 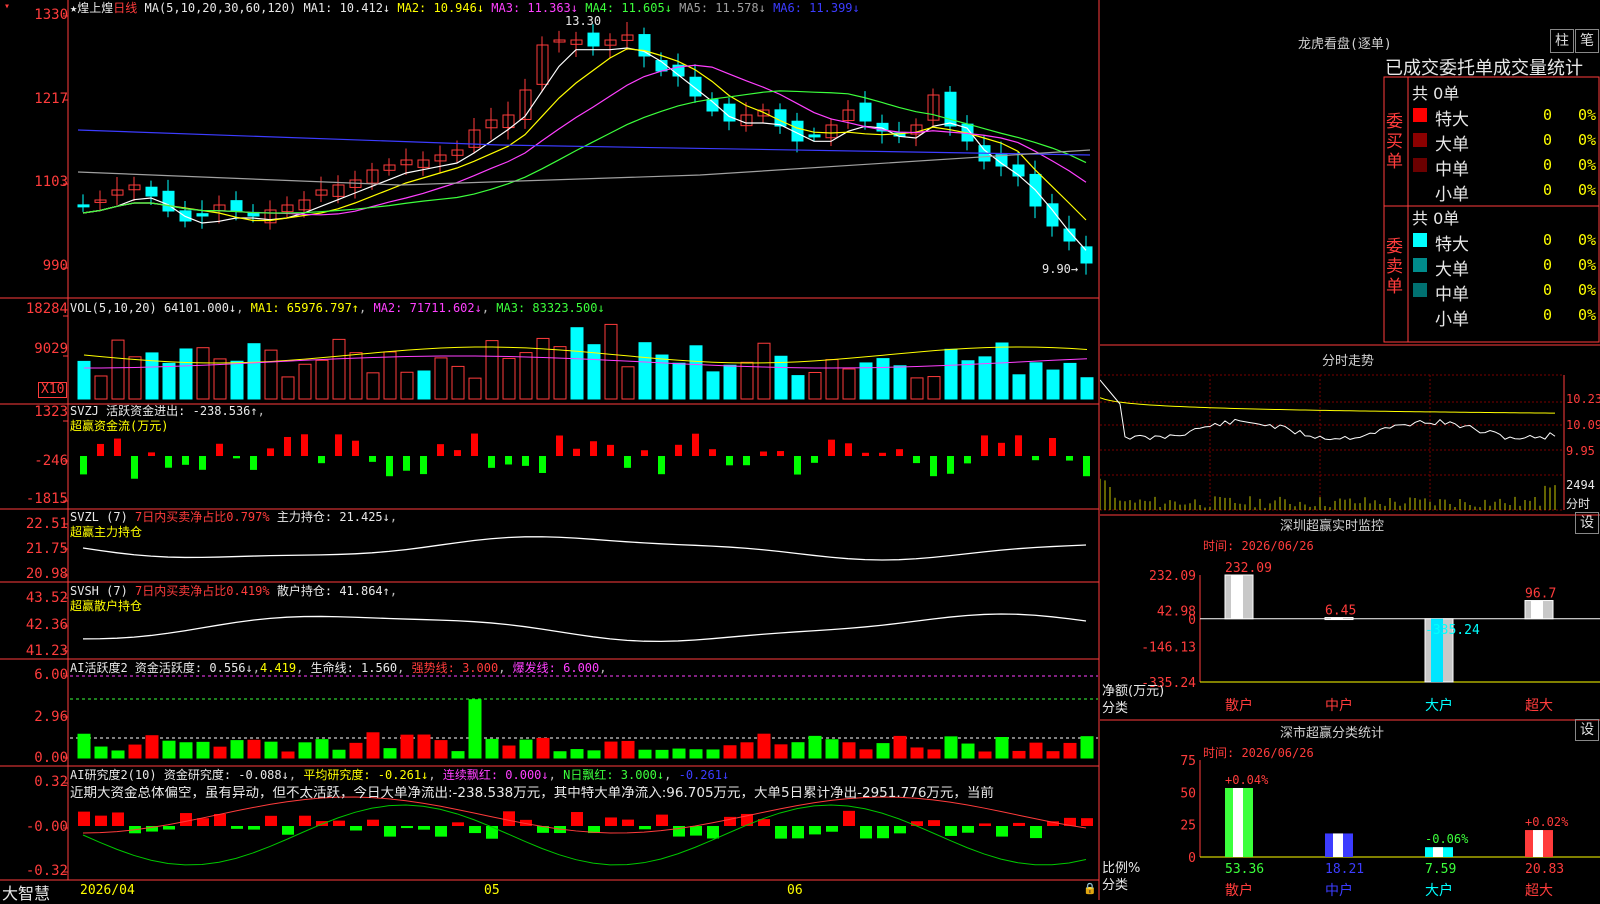 I want to click on svsh-title: 散户持仓:, so click(x=304, y=591).